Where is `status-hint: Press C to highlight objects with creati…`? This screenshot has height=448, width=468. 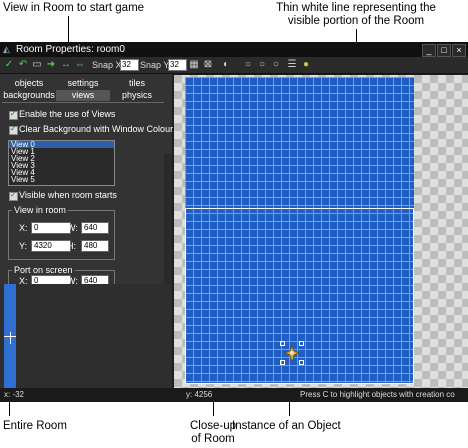
status-hint: Press C to highlight objects with creati… is located at coordinates (377, 394).